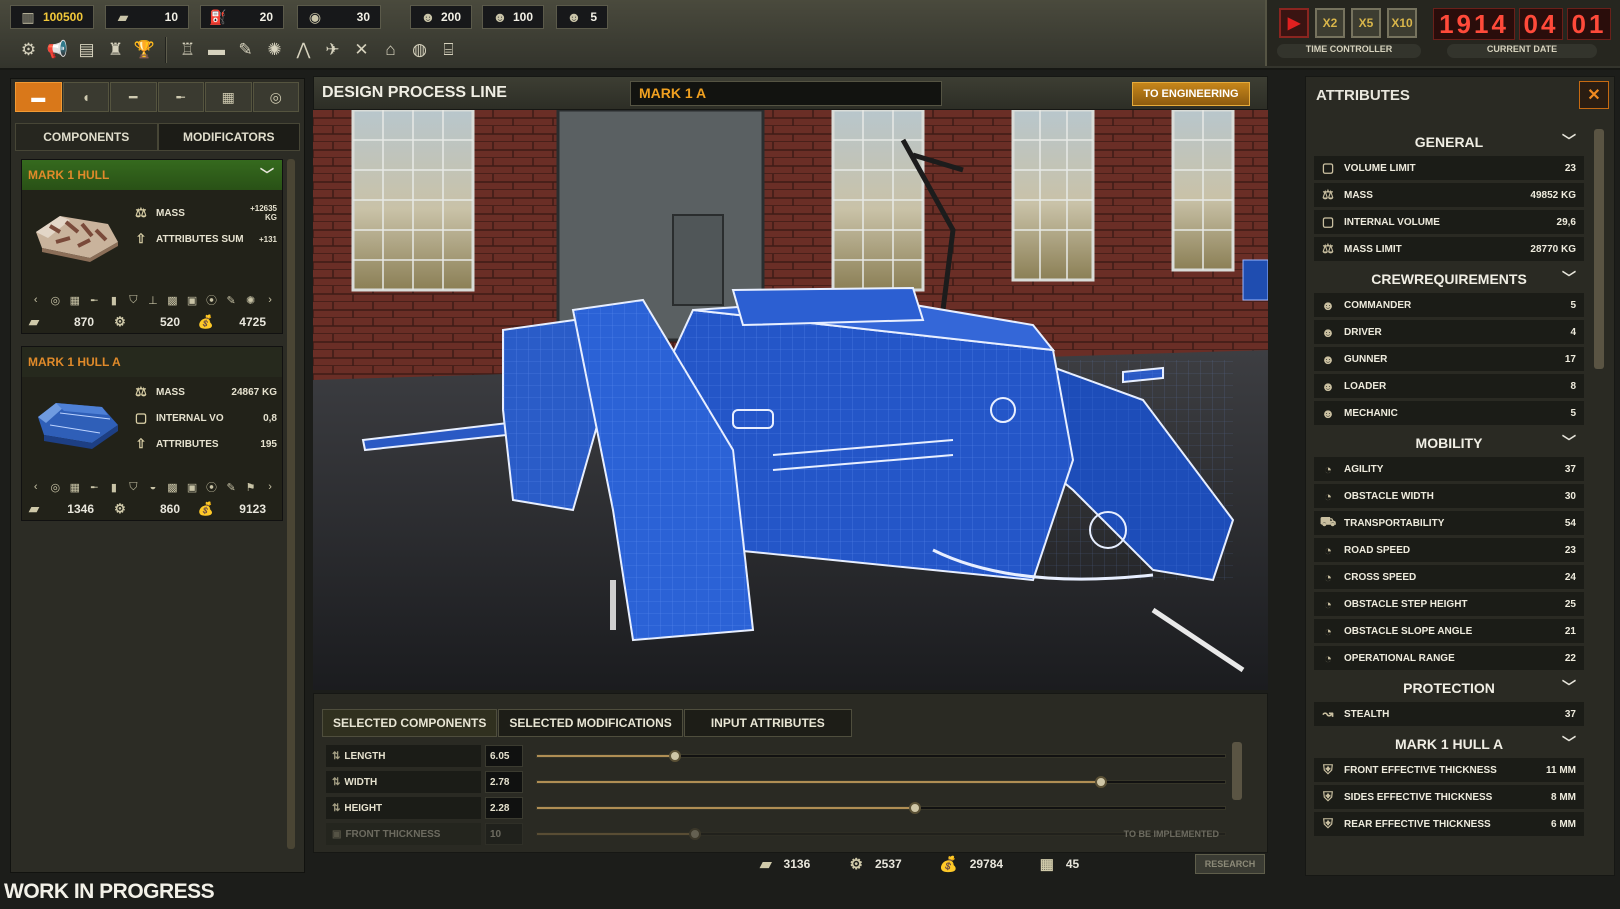  What do you see at coordinates (38, 97) in the screenshot?
I see `hull-category-icon: ▬` at bounding box center [38, 97].